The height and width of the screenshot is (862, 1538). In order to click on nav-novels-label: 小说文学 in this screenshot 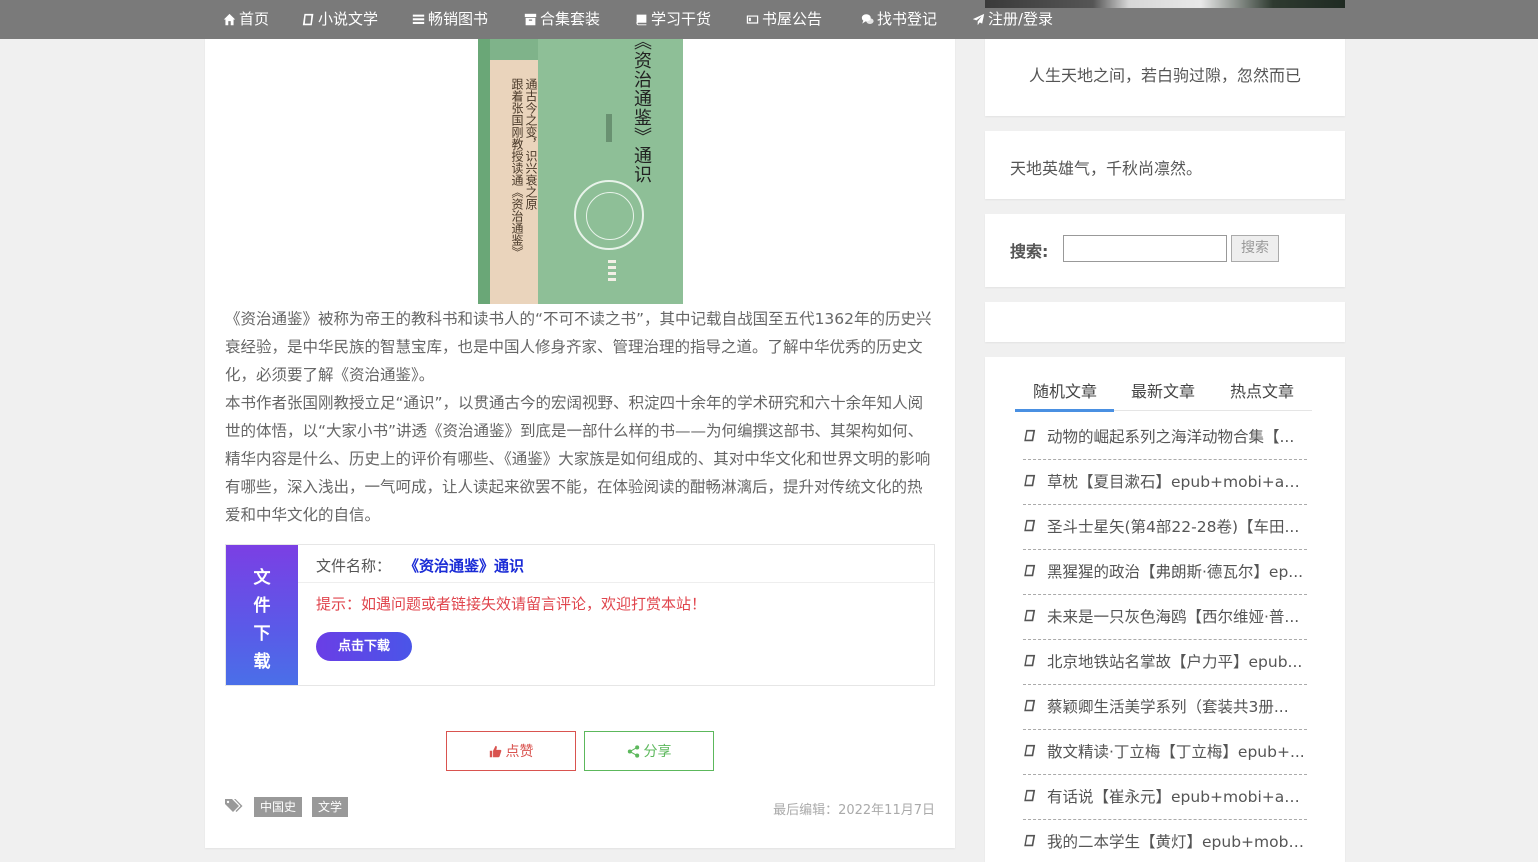, I will do `click(348, 19)`.